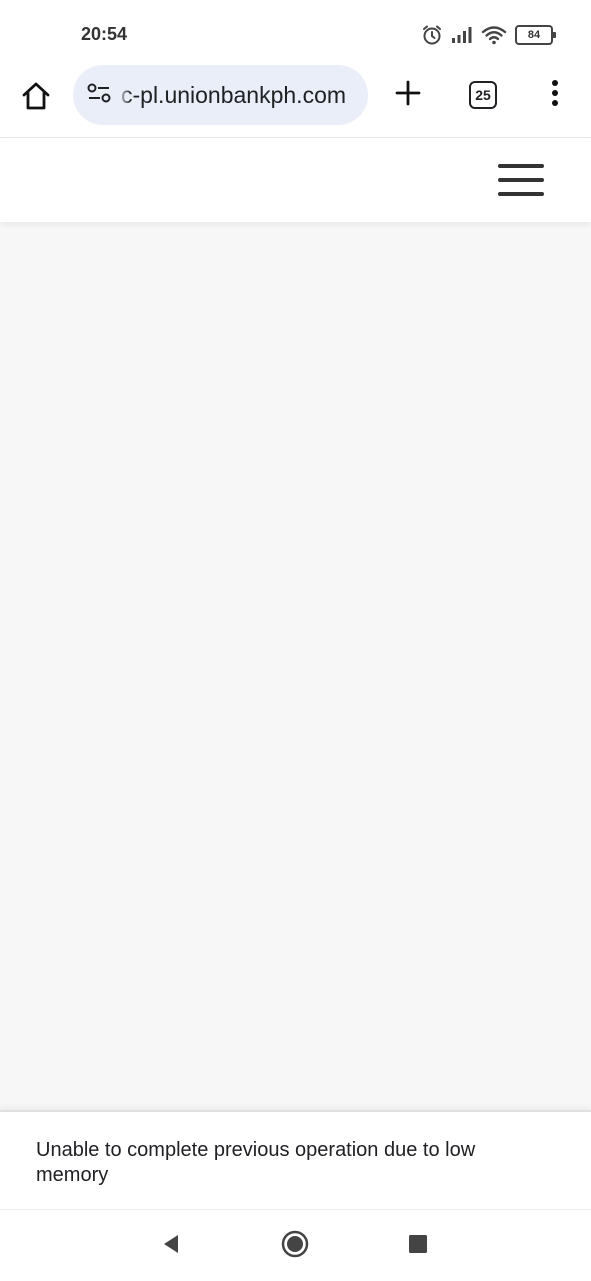  I want to click on recents-icon, so click(418, 1246).